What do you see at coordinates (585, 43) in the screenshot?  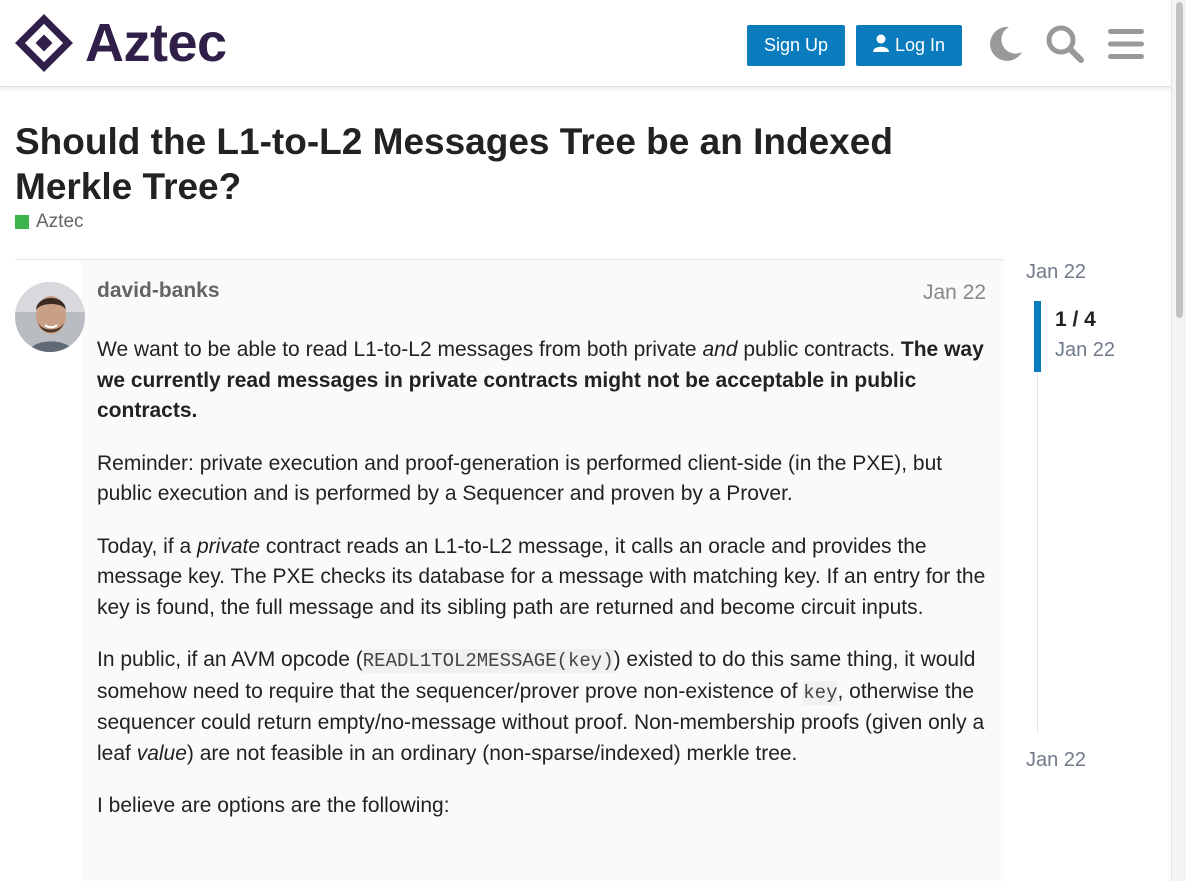 I see `site-header: Aztec Sign Up Log In` at bounding box center [585, 43].